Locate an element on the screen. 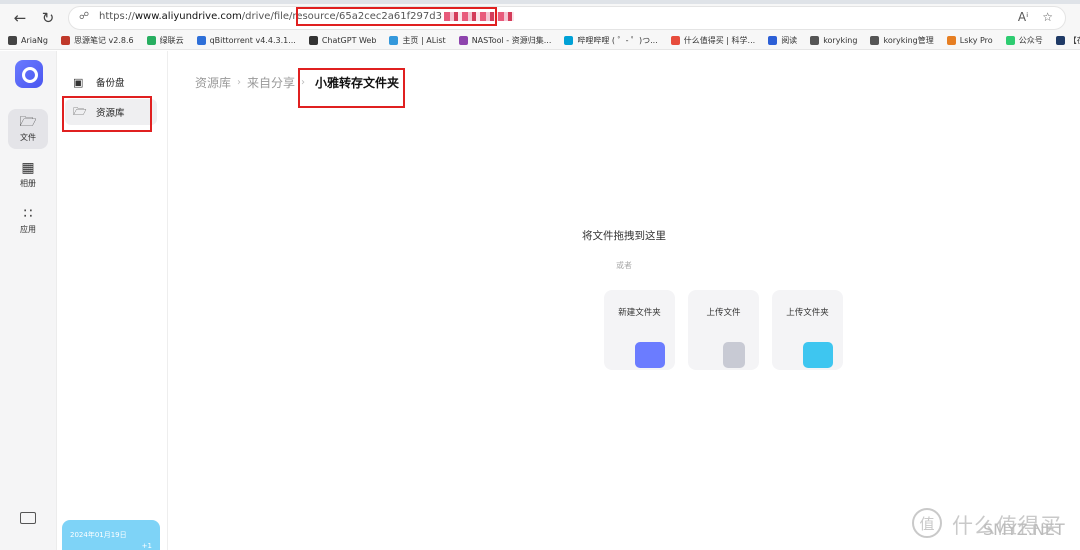 The height and width of the screenshot is (550, 1080). back-button: ← is located at coordinates (20, 18).